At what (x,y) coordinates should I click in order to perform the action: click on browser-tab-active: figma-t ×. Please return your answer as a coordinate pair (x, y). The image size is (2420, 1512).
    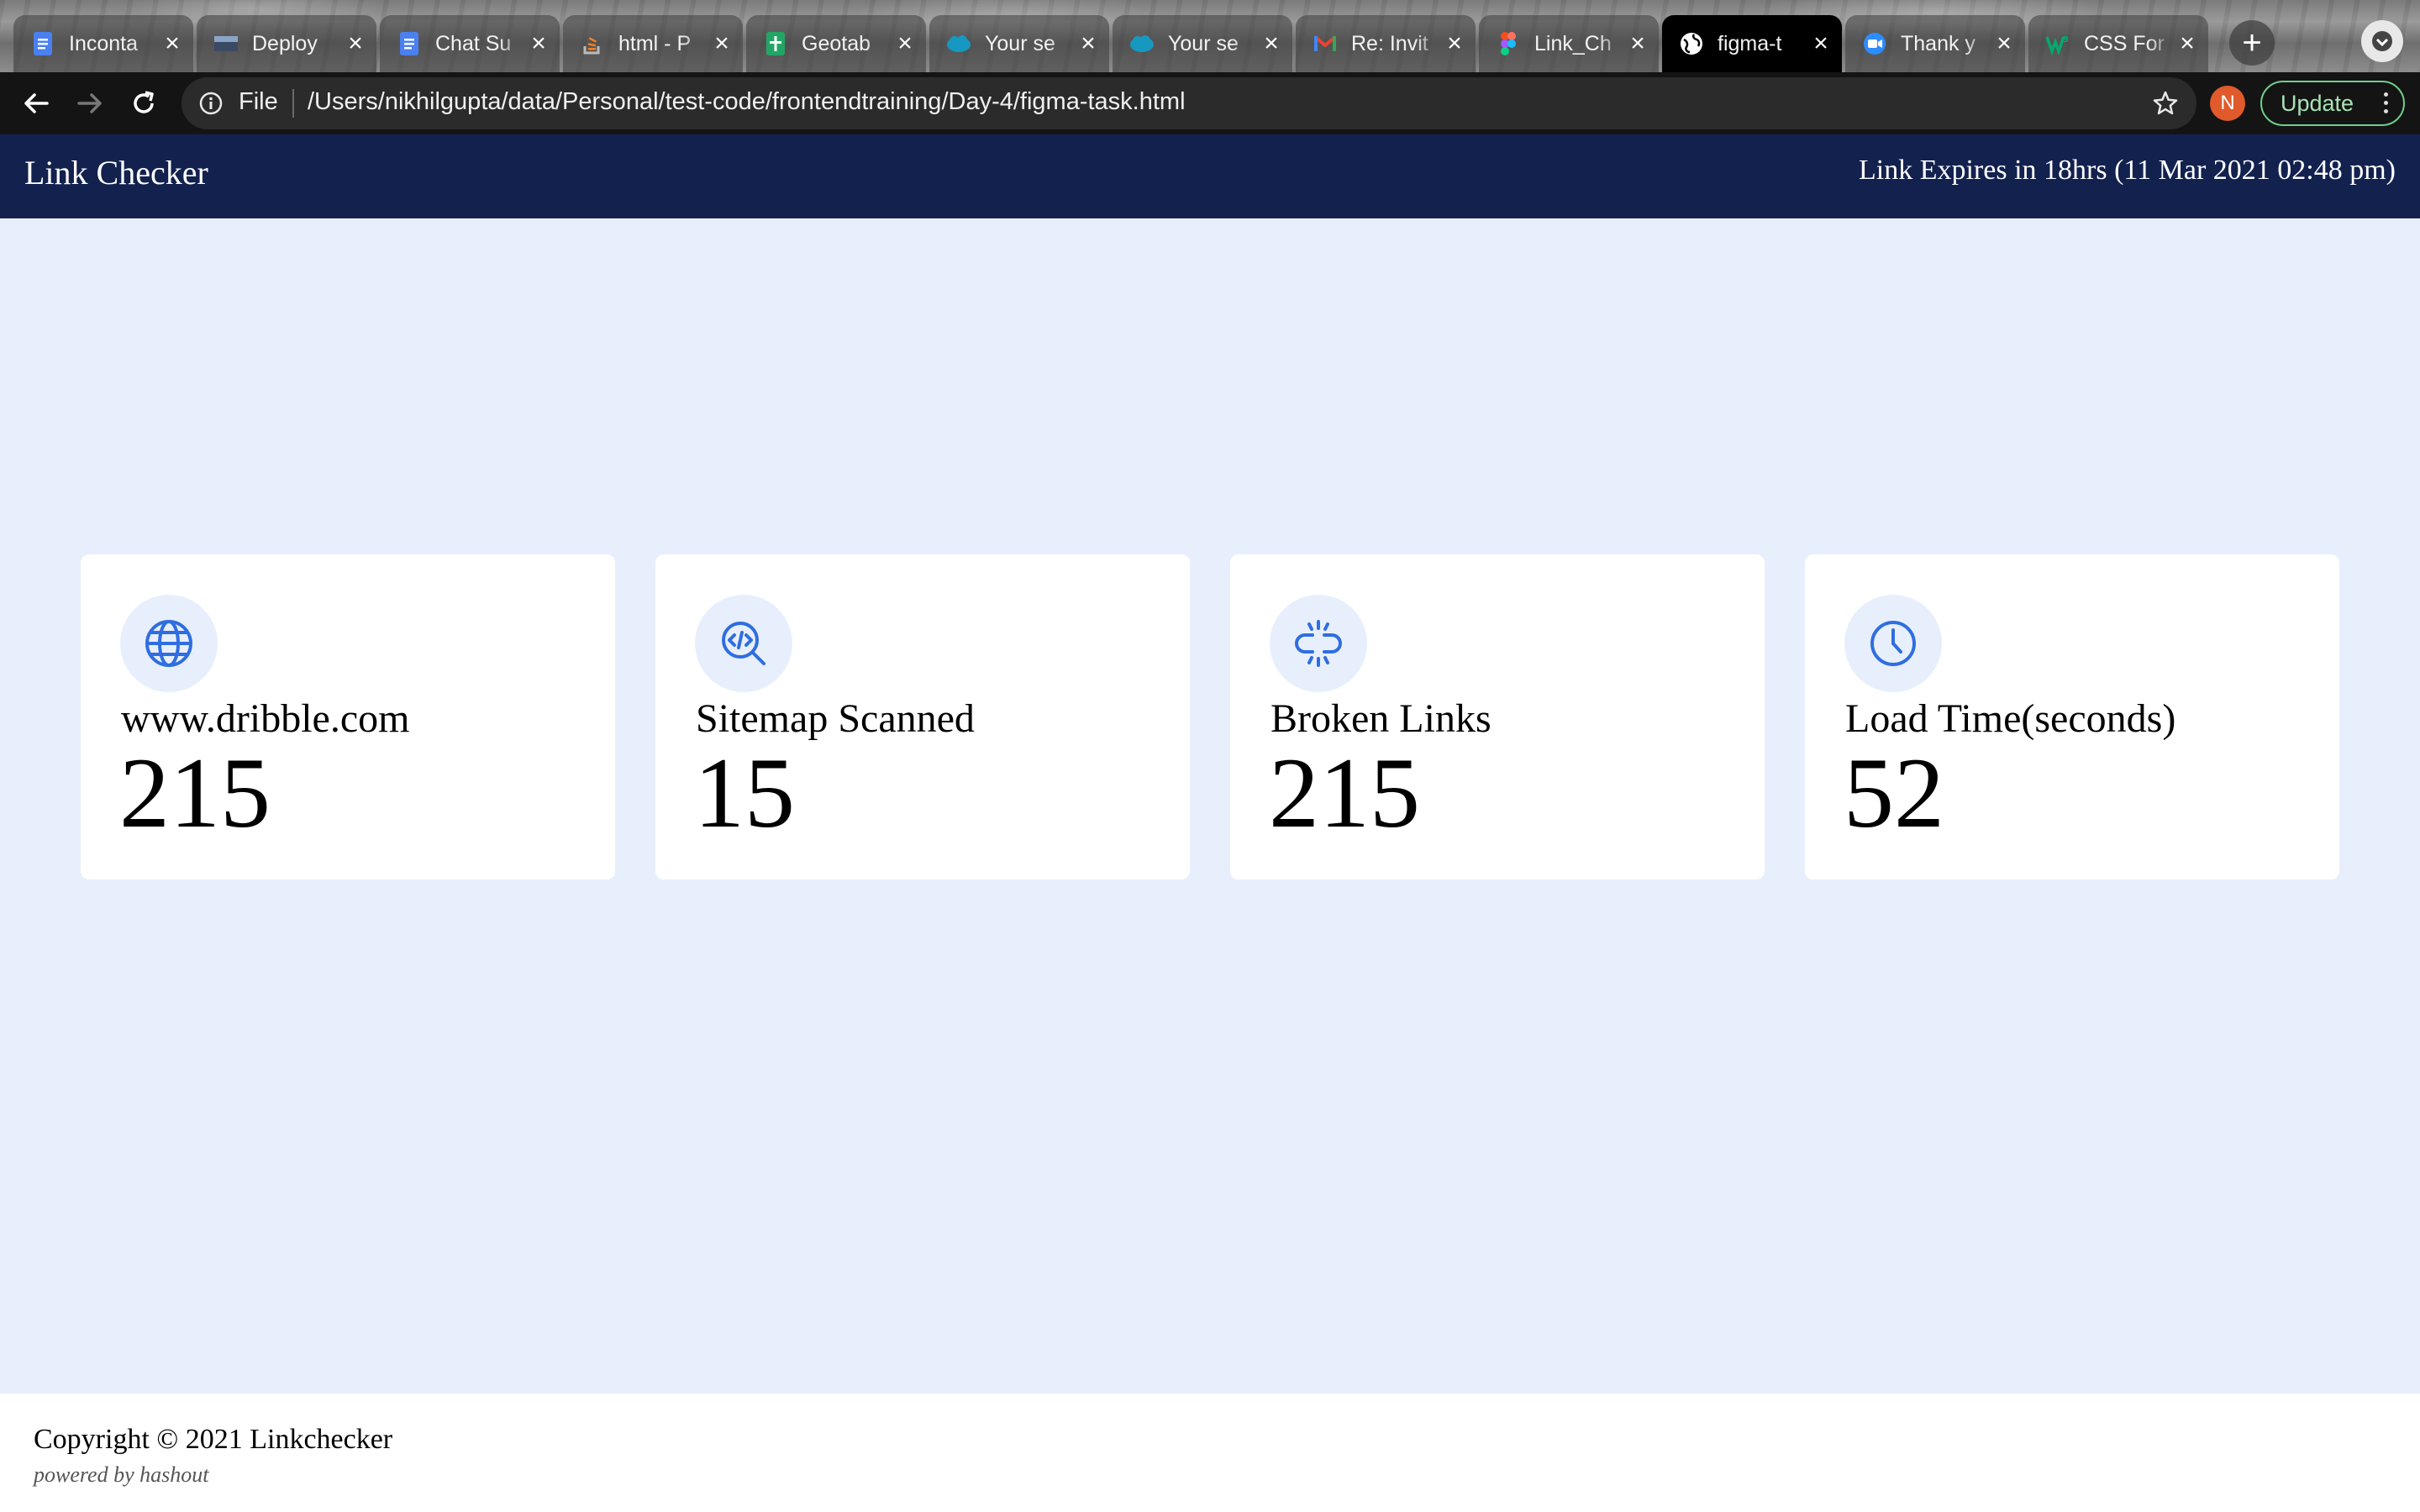
    Looking at the image, I should click on (1752, 43).